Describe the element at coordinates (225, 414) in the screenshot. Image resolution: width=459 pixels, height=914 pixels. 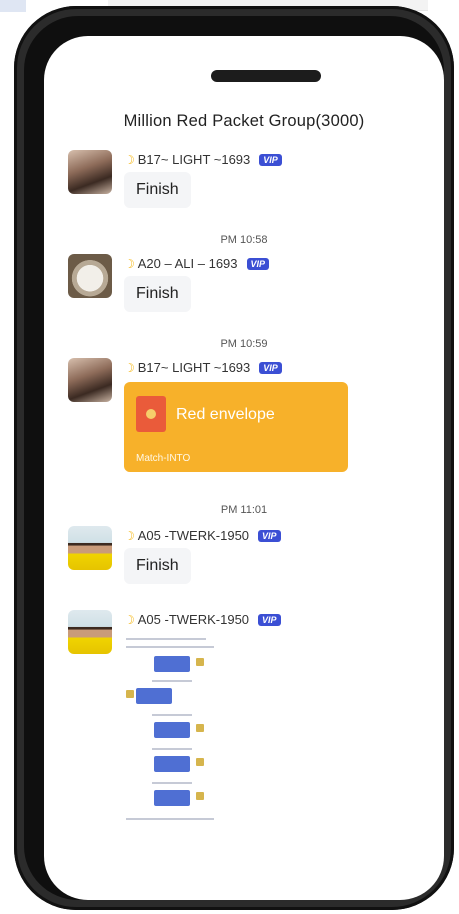
I see `red-envelope-title: Red envelope` at that location.